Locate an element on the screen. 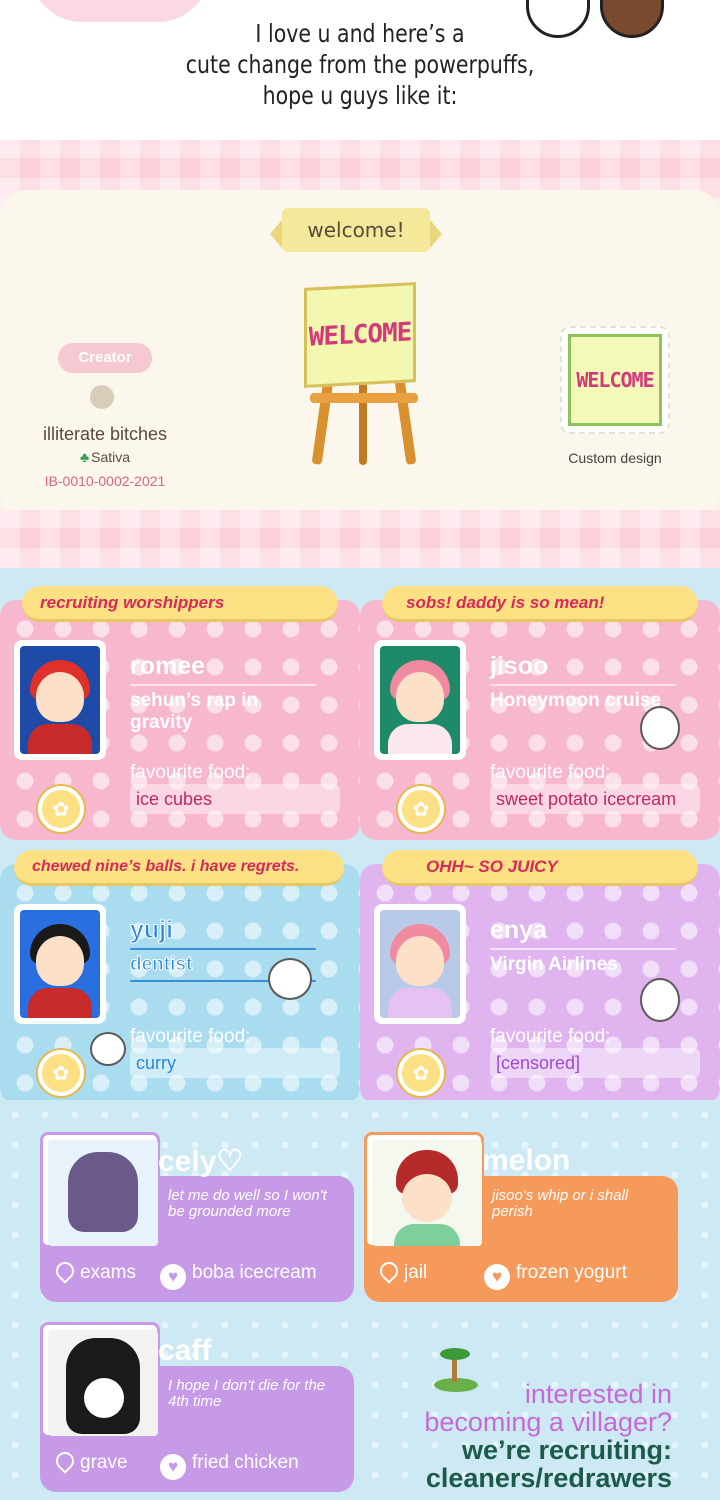 This screenshot has height=1500, width=720. easel-bar is located at coordinates (364, 398).